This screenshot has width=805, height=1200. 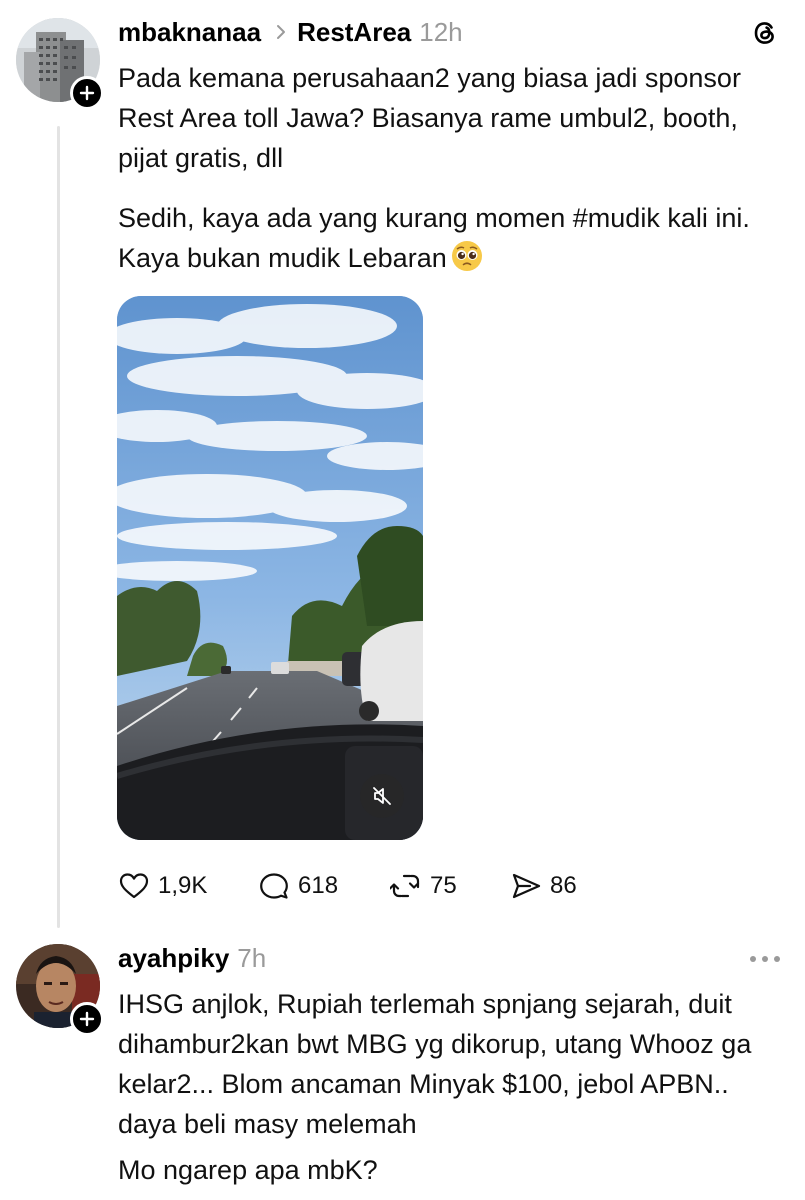 I want to click on reply-username: ayahpiky, so click(x=173, y=958).